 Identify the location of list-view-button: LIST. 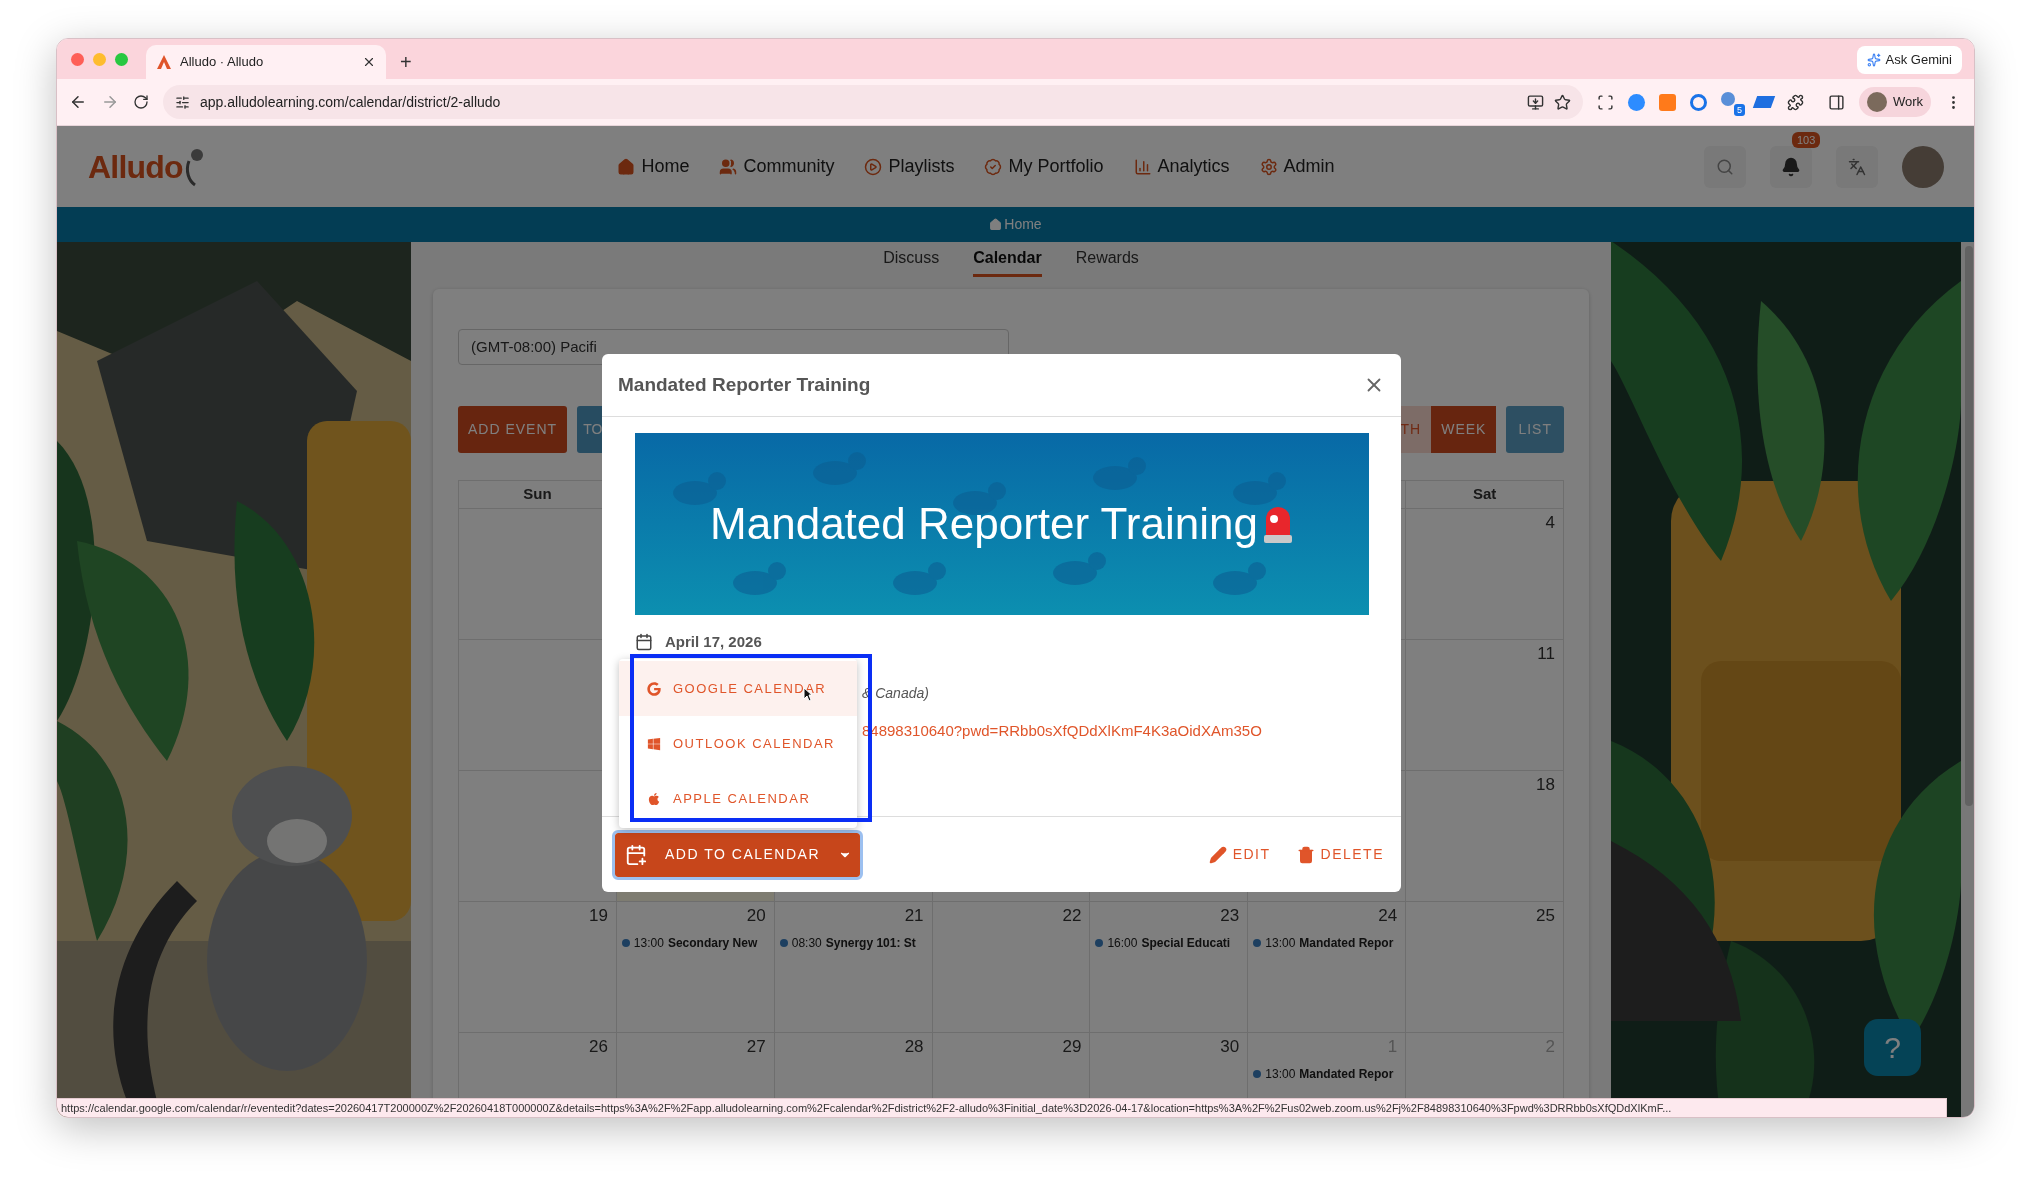
(1535, 429).